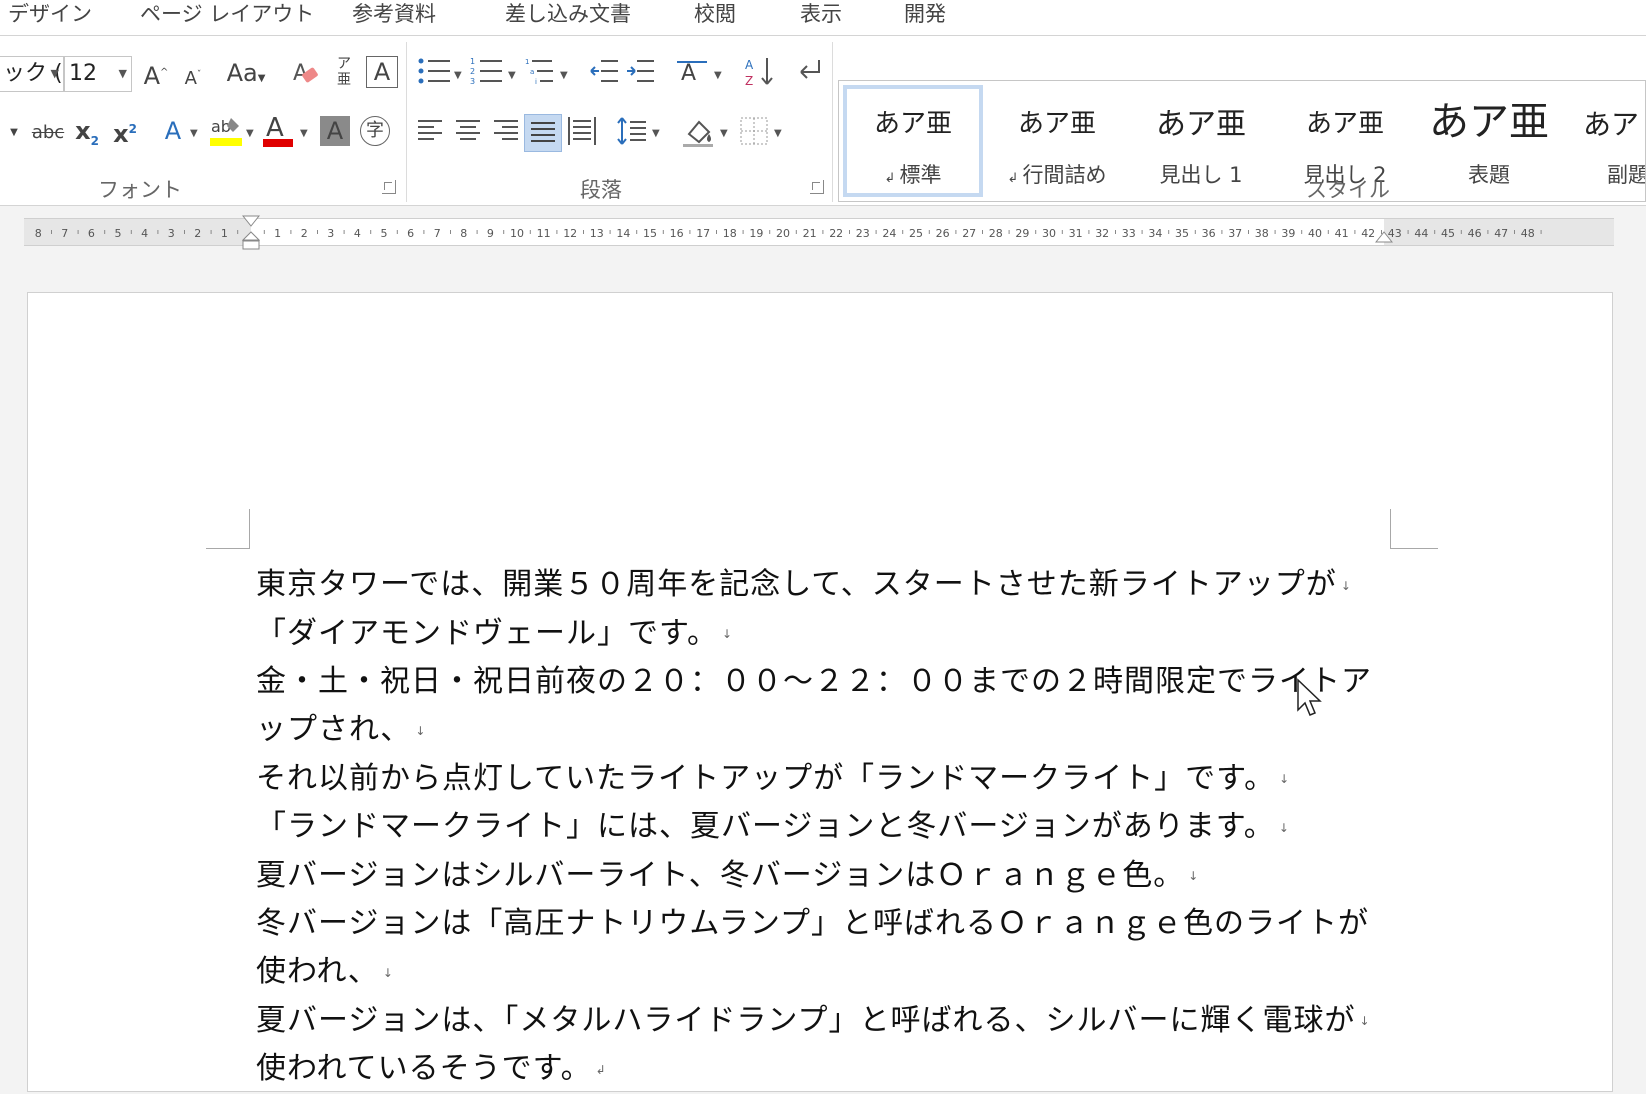 This screenshot has width=1646, height=1094. What do you see at coordinates (487, 74) in the screenshot?
I see `numbering-icon: 123` at bounding box center [487, 74].